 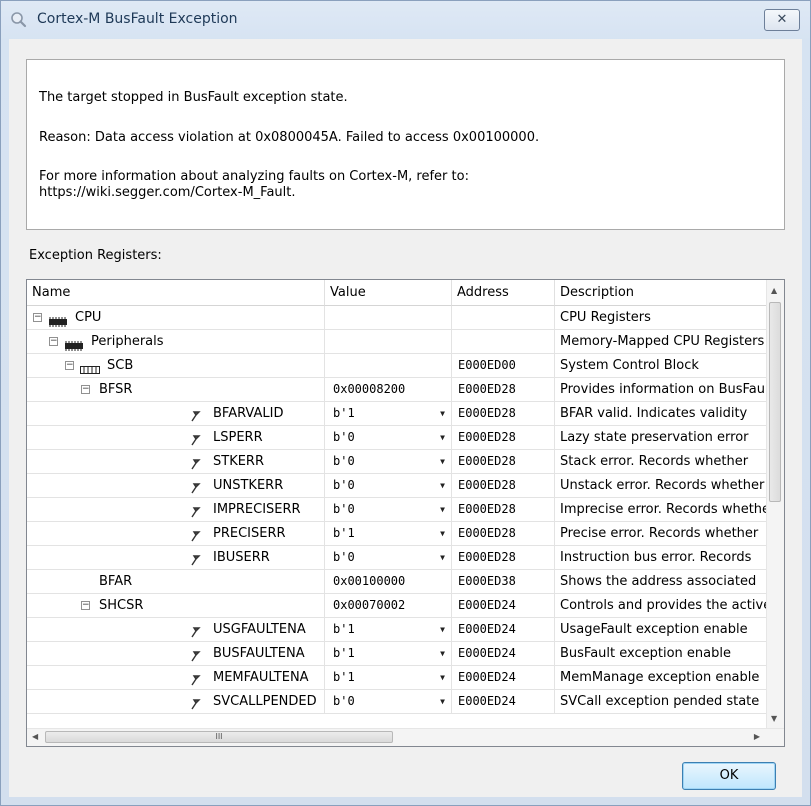 I want to click on value-cell: 0x00100000, so click(x=388, y=582).